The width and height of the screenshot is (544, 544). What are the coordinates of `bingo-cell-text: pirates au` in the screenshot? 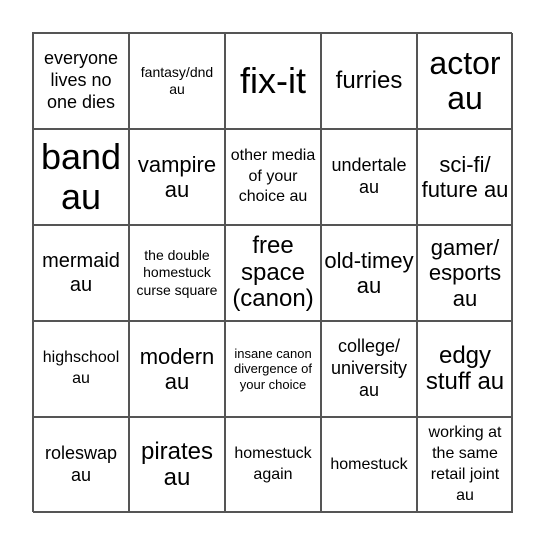 It's located at (177, 464).